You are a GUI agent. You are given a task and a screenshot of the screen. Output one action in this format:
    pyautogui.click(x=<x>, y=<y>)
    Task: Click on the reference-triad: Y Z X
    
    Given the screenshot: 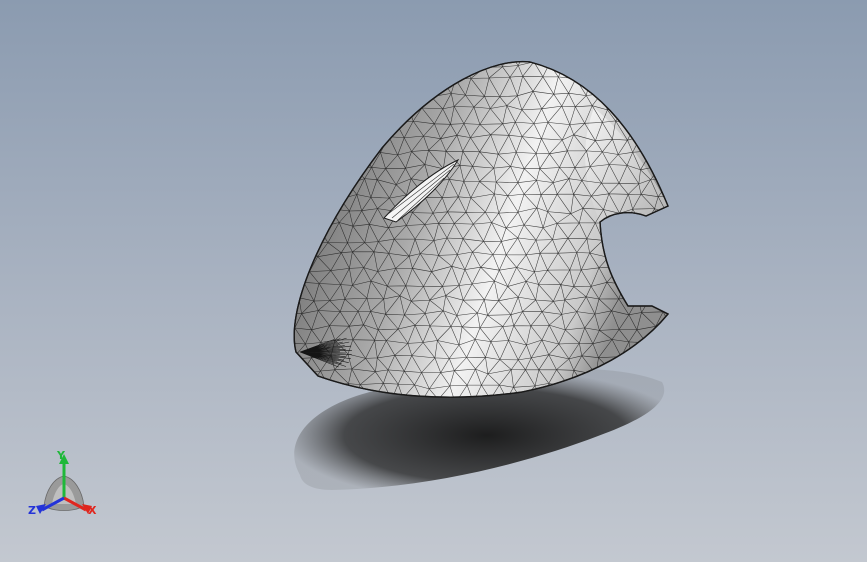 What is the action you would take?
    pyautogui.click(x=66, y=484)
    